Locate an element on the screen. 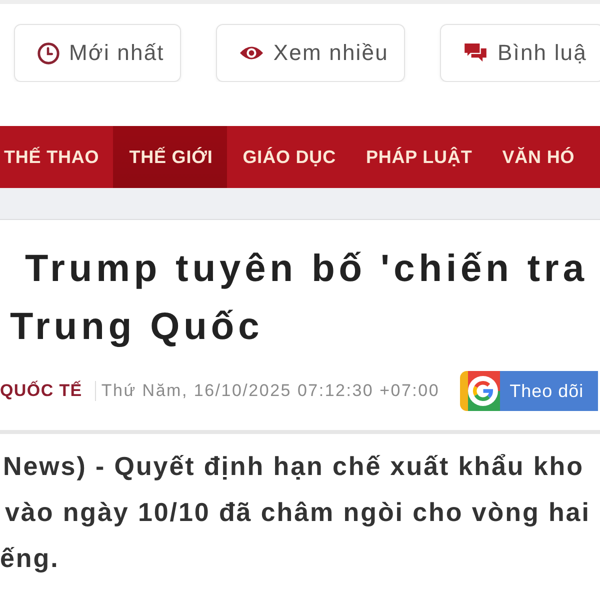  nav-tab: PHÁP LUẬT is located at coordinates (418, 157).